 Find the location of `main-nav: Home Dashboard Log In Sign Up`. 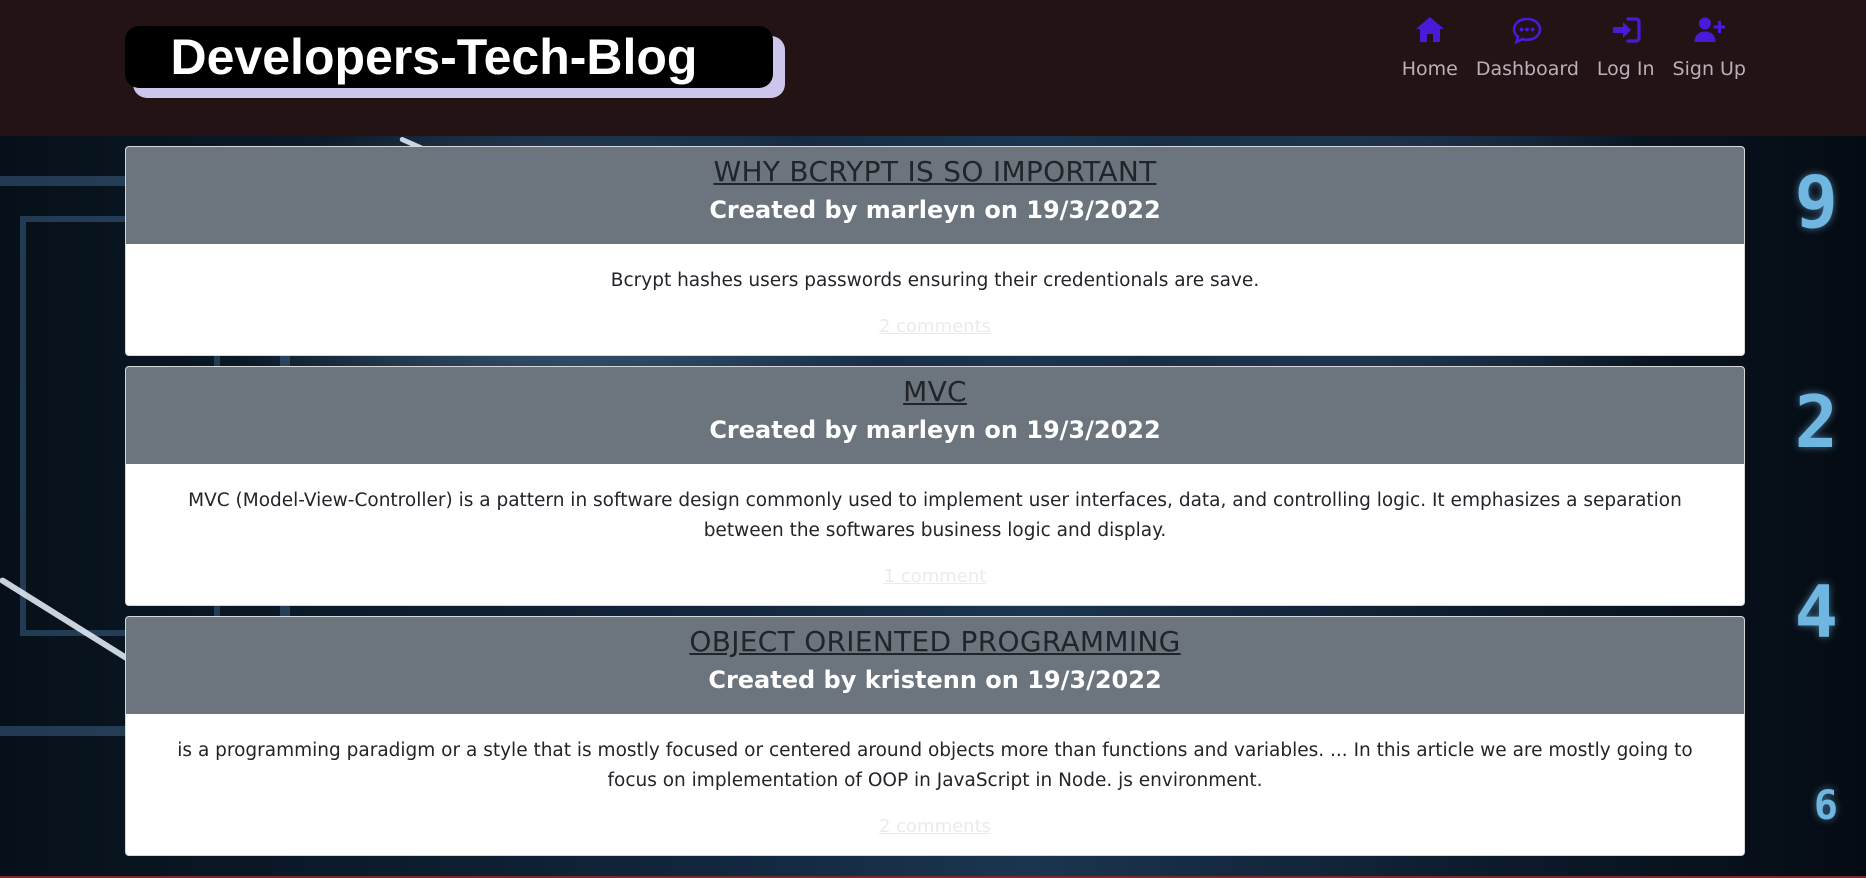

main-nav: Home Dashboard Log In Sign Up is located at coordinates (1574, 47).